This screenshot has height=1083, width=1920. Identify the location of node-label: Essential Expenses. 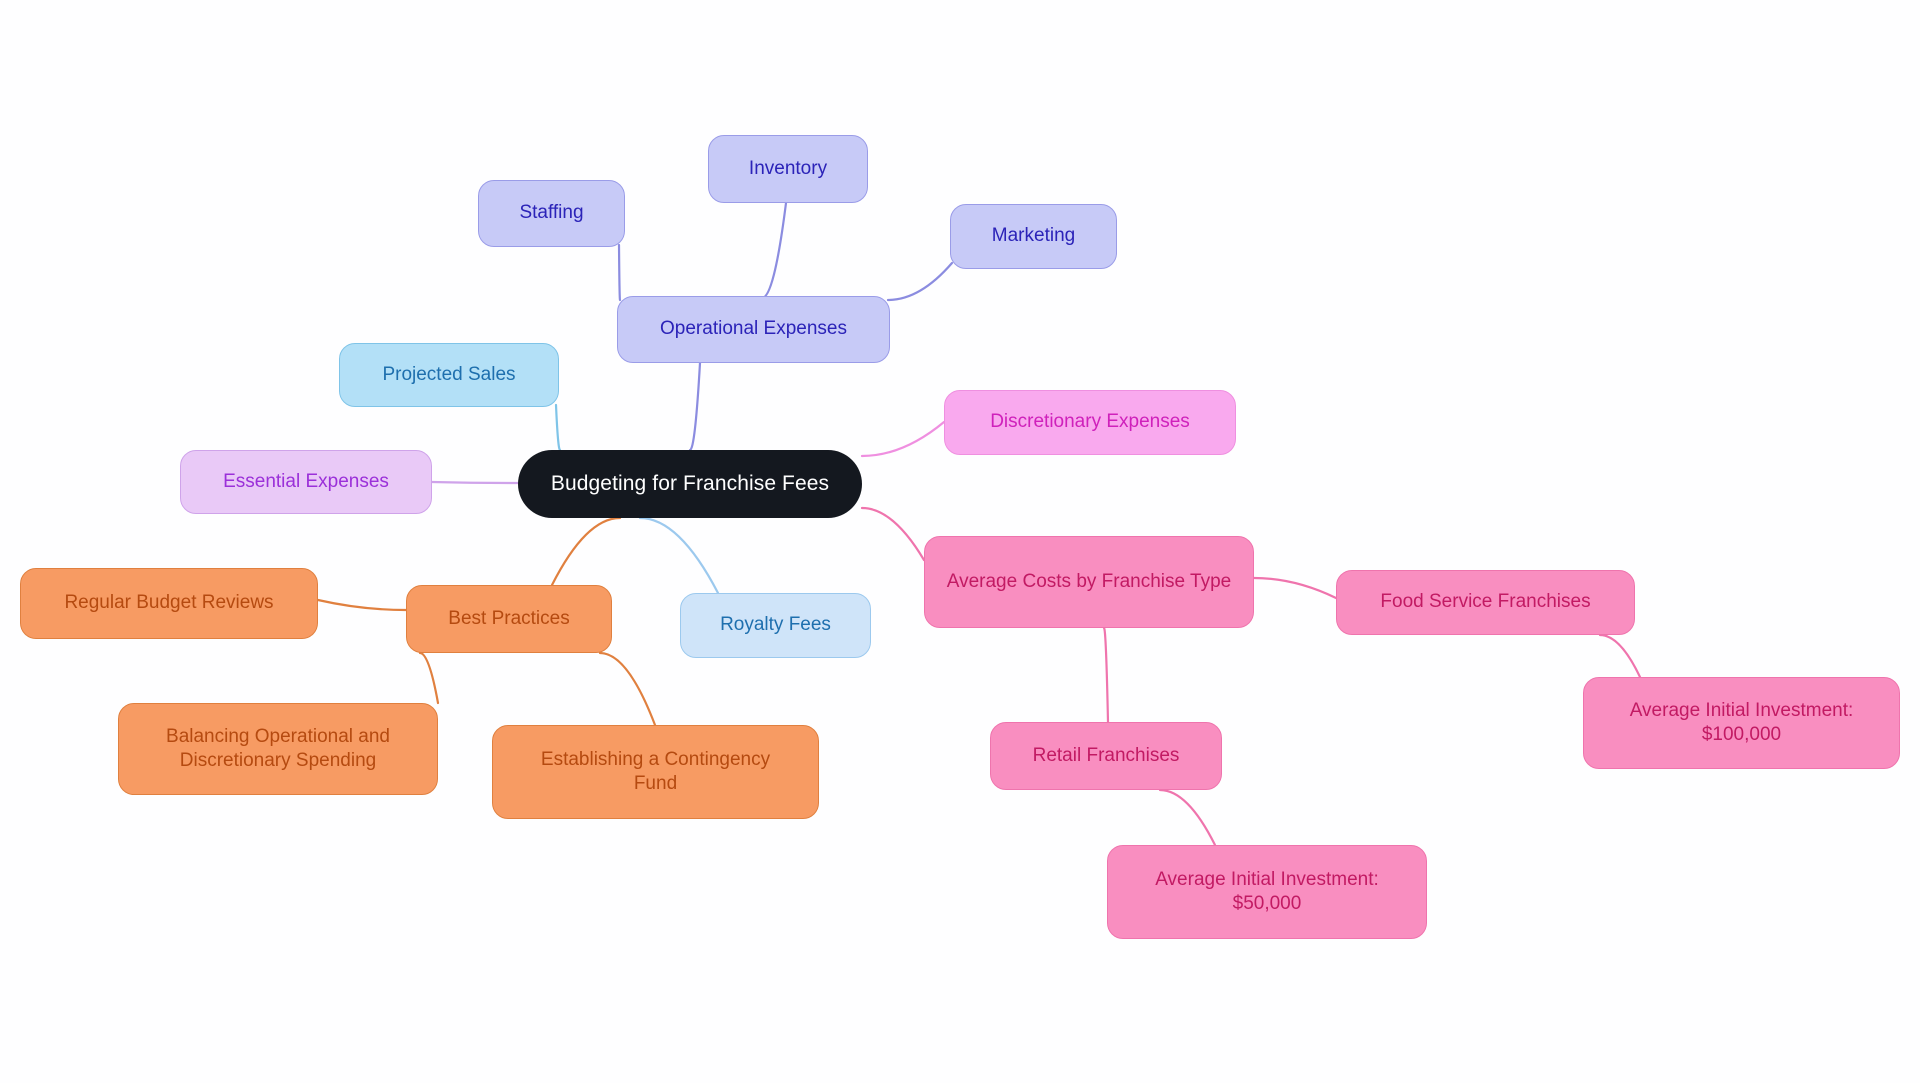
(306, 481).